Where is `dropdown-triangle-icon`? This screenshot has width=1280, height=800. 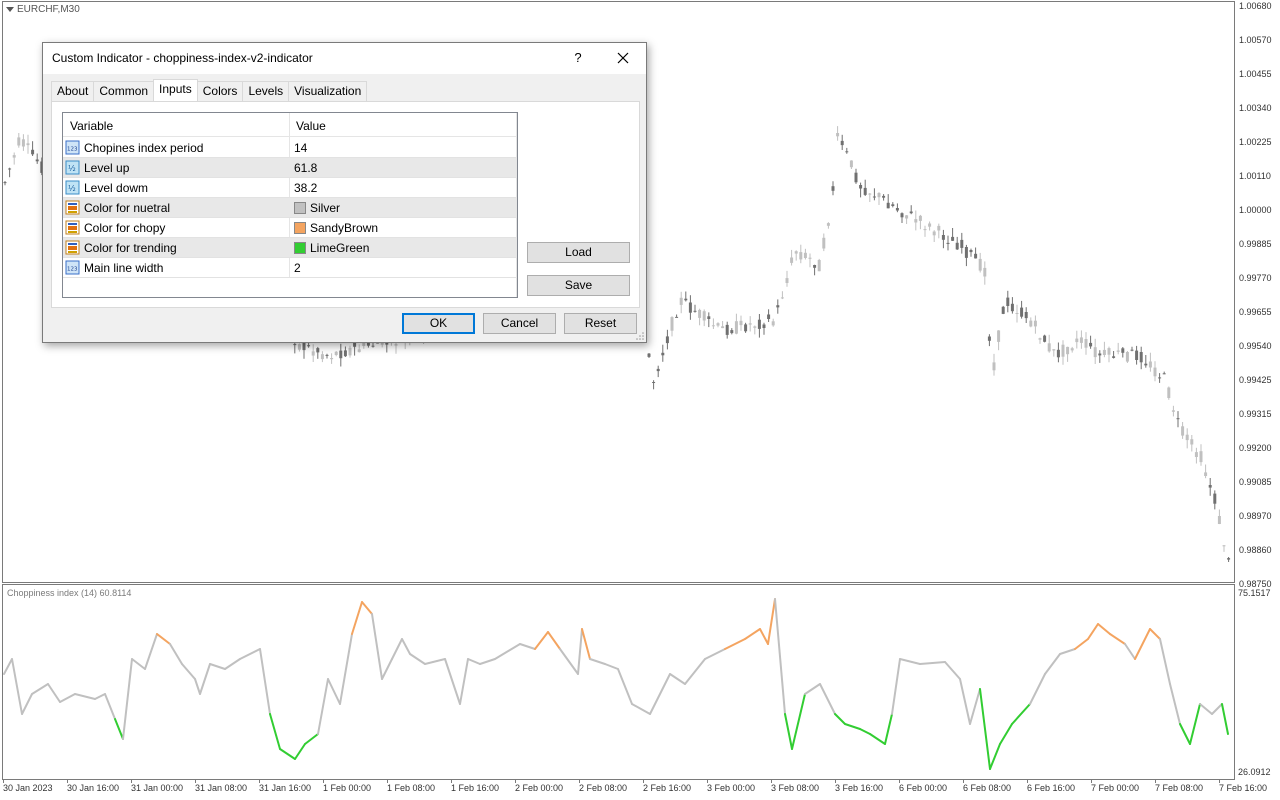
dropdown-triangle-icon is located at coordinates (10, 9).